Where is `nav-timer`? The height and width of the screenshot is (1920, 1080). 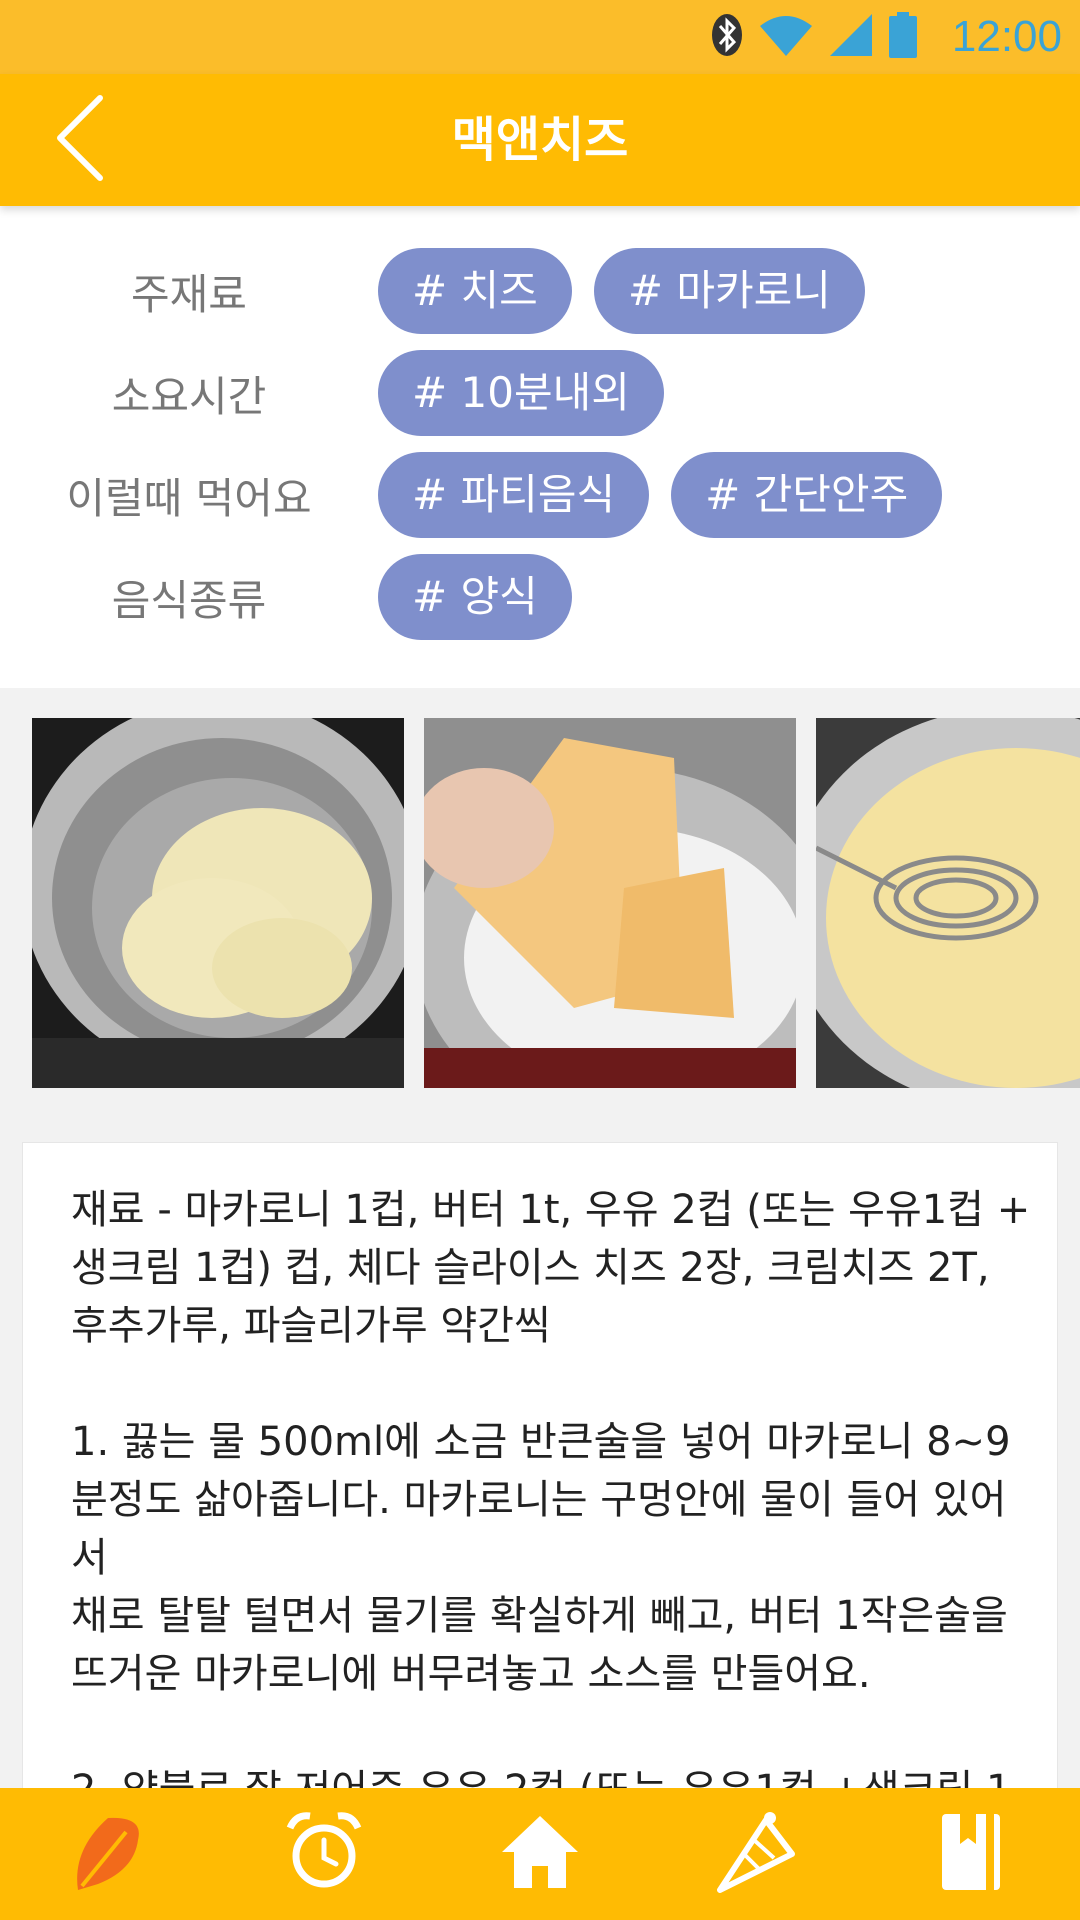 nav-timer is located at coordinates (324, 1854).